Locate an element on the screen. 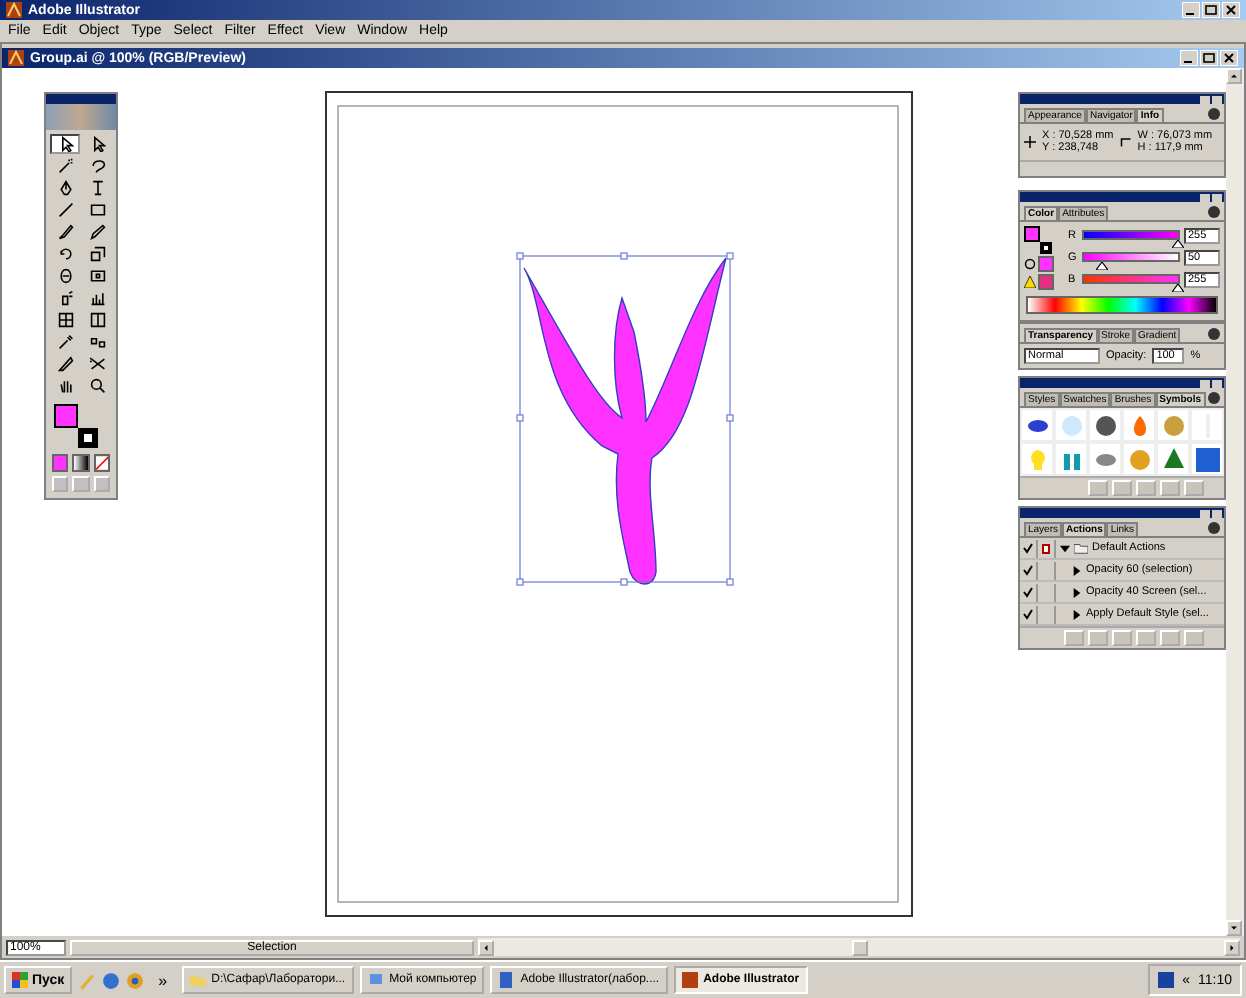  type-icon is located at coordinates (97, 188).